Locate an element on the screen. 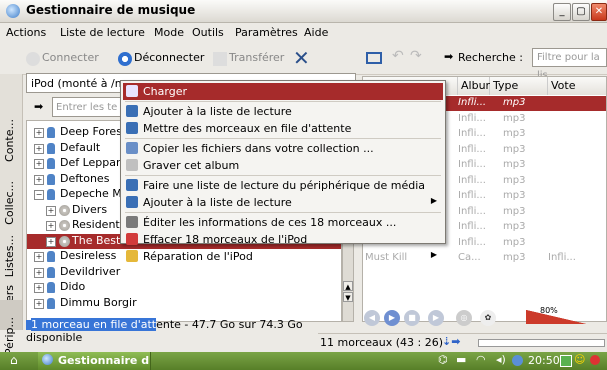 This screenshot has width=607, height=370. menu-item-label: Ajouter à la liste de lecture is located at coordinates (217, 202).